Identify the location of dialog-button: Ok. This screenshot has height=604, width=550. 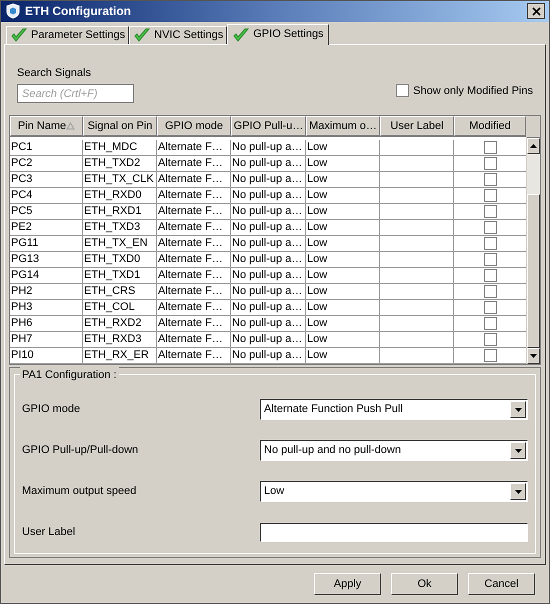
(424, 584).